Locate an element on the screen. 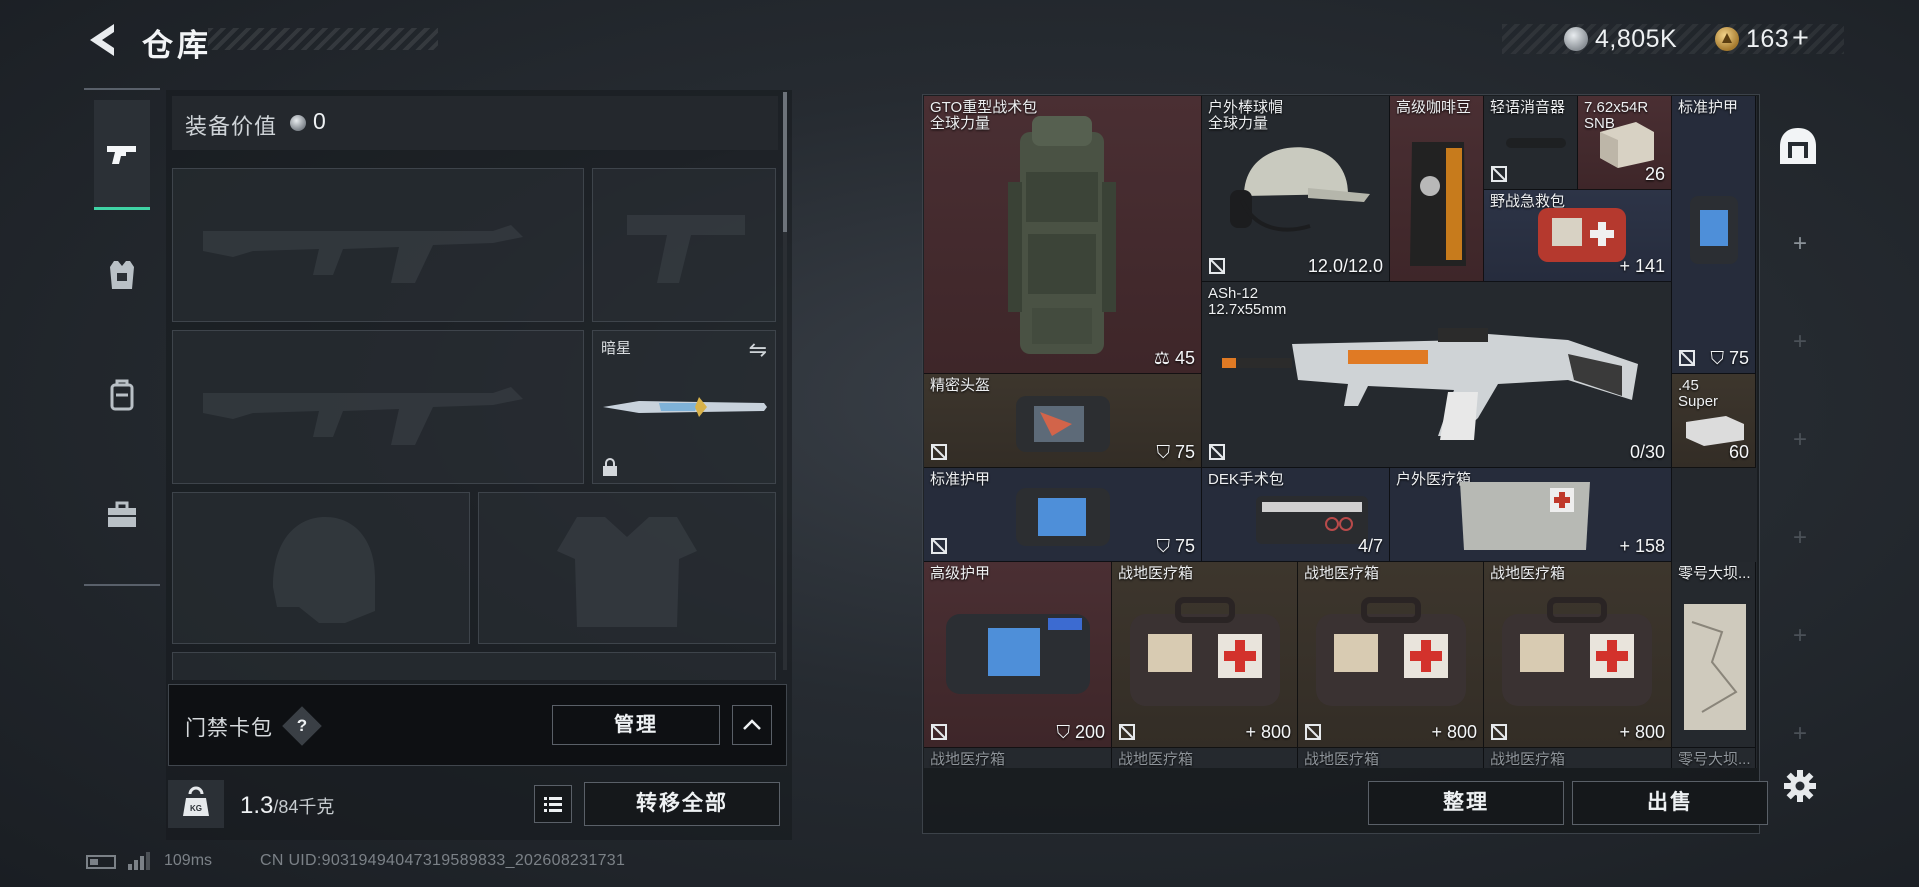  sort-button: 整理 is located at coordinates (1466, 803).